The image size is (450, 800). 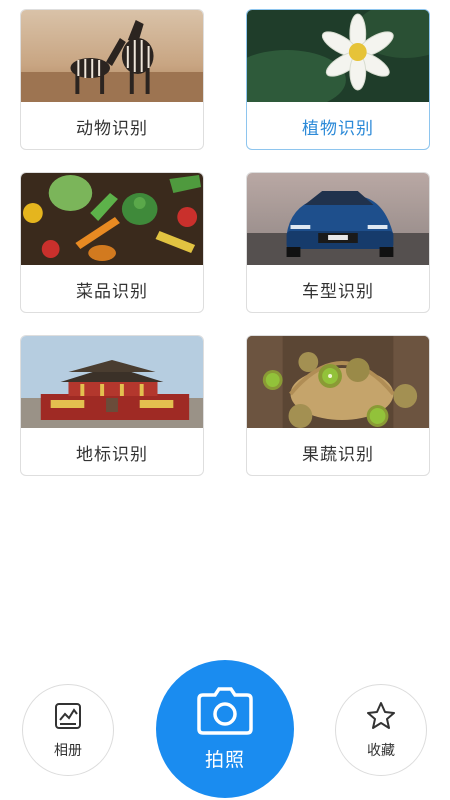 I want to click on card-car: 车型识别, so click(x=338, y=242).